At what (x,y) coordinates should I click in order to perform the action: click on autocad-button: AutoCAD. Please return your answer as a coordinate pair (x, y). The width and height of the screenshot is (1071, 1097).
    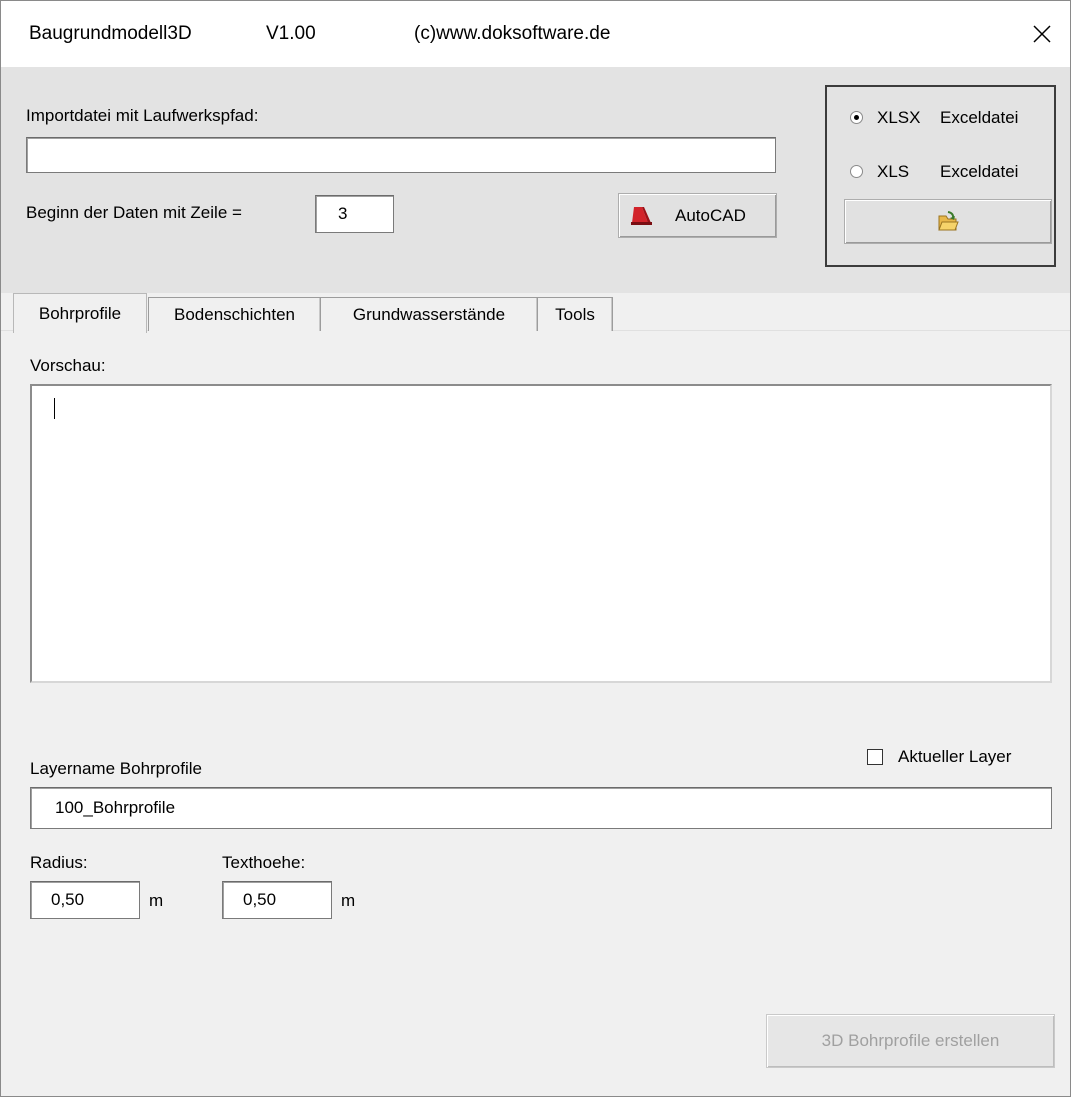
    Looking at the image, I should click on (697, 215).